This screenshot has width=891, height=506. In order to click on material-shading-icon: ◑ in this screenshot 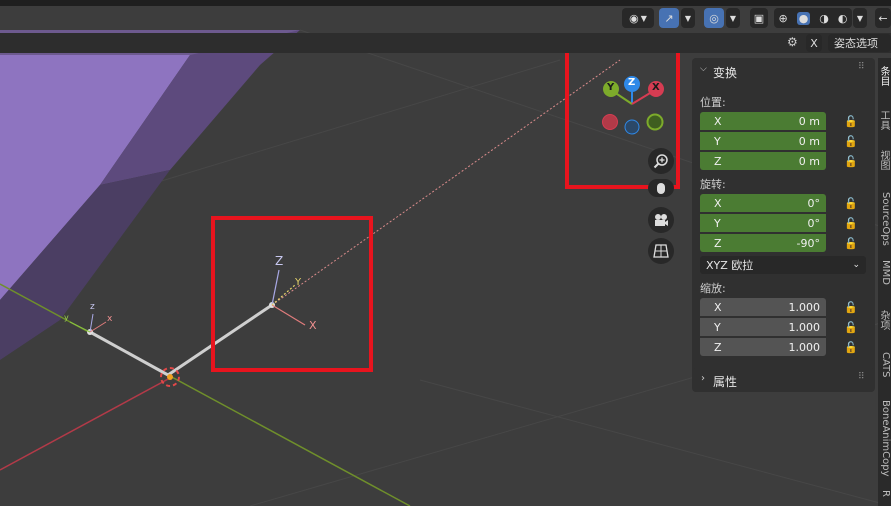, I will do `click(824, 18)`.